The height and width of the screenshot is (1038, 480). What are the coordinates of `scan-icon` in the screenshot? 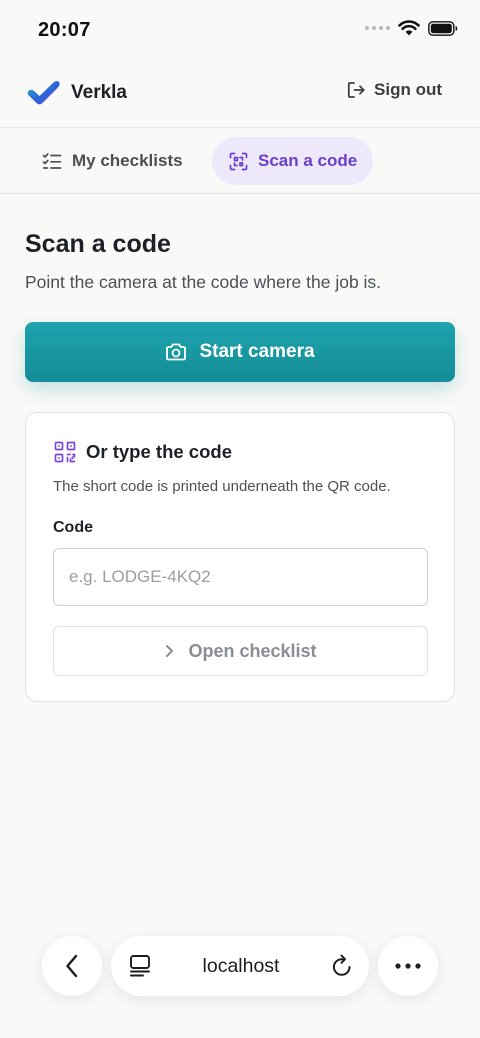 It's located at (238, 161).